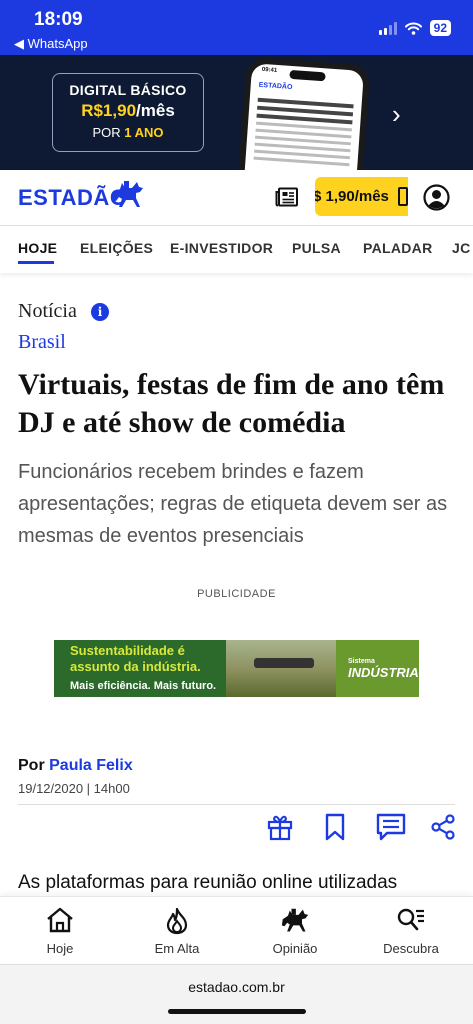  What do you see at coordinates (440, 28) in the screenshot?
I see `battery-indicator: 92` at bounding box center [440, 28].